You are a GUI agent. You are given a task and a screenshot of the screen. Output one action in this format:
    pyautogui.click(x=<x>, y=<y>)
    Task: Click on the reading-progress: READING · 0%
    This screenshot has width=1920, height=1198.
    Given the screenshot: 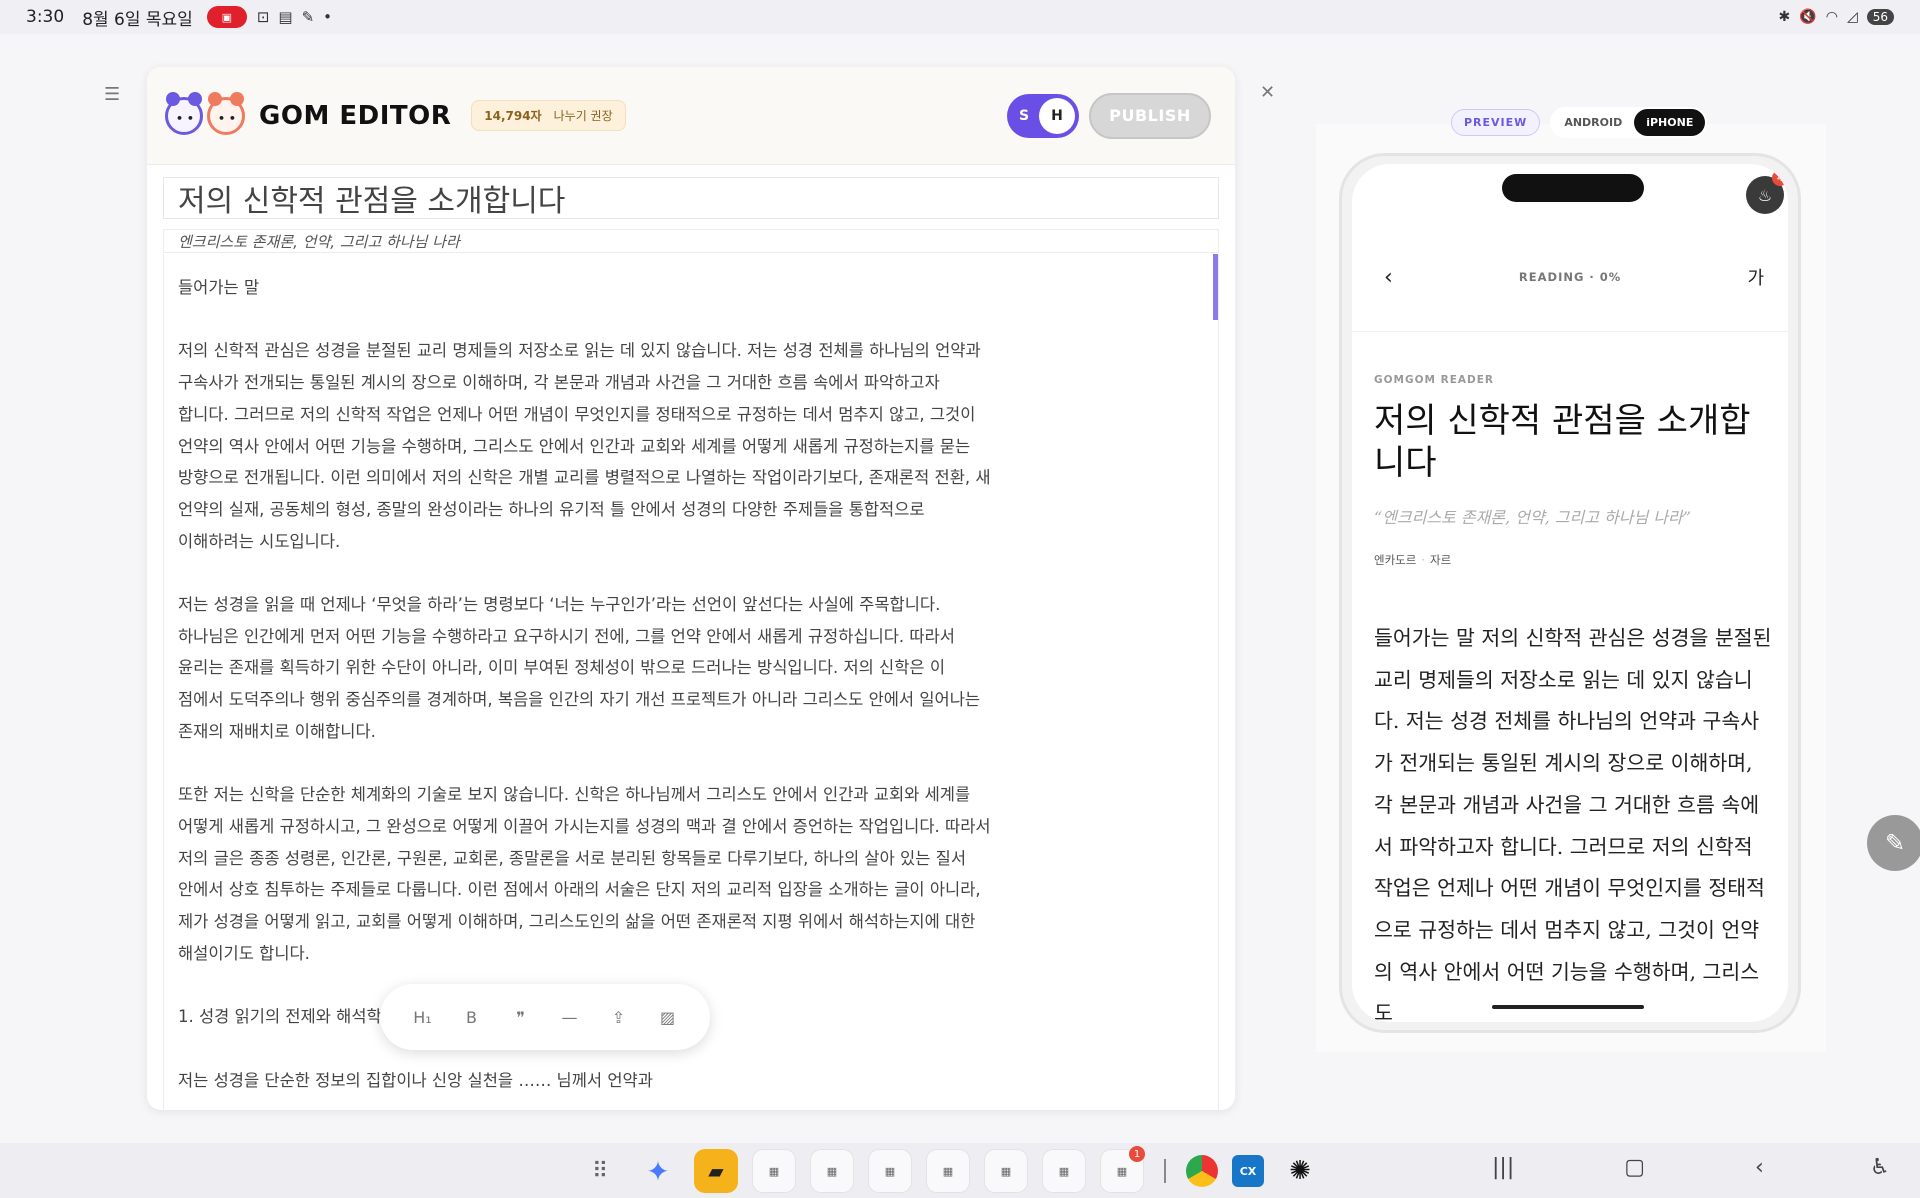 What is the action you would take?
    pyautogui.click(x=1570, y=277)
    